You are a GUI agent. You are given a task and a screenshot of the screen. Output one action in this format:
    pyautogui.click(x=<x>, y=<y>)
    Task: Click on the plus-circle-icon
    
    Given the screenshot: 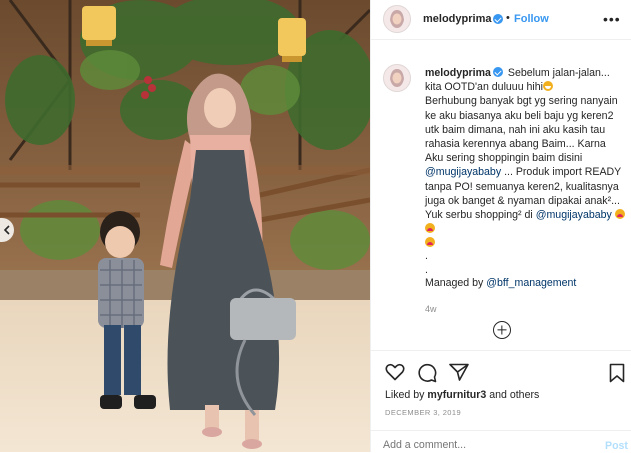 What is the action you would take?
    pyautogui.click(x=502, y=330)
    